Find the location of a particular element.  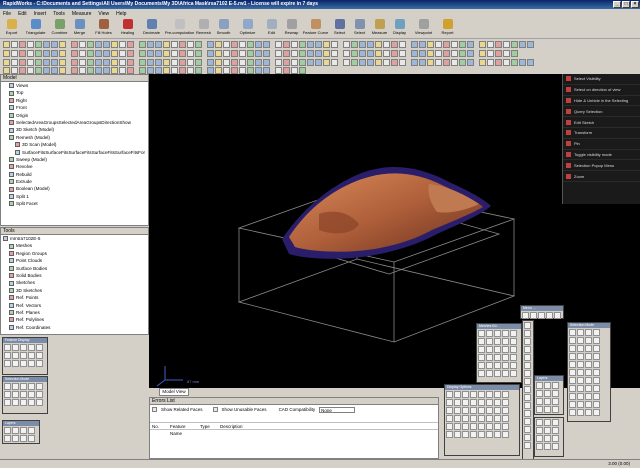

maximize-button: □ is located at coordinates (626, 4).